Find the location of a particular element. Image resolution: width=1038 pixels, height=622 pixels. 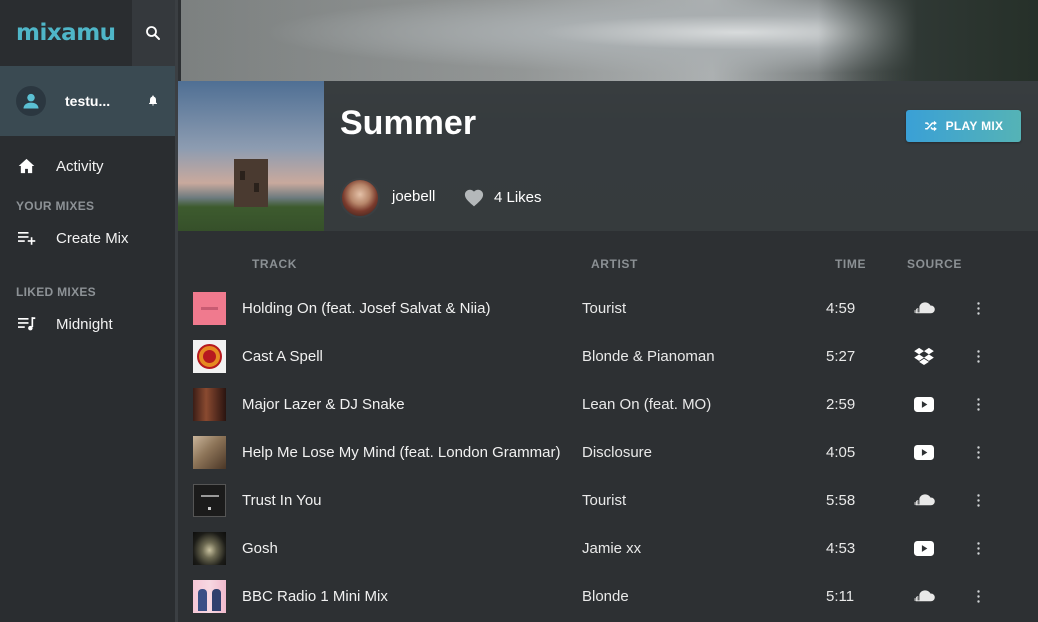

play-mix-button: PLAY MIX is located at coordinates (963, 126).